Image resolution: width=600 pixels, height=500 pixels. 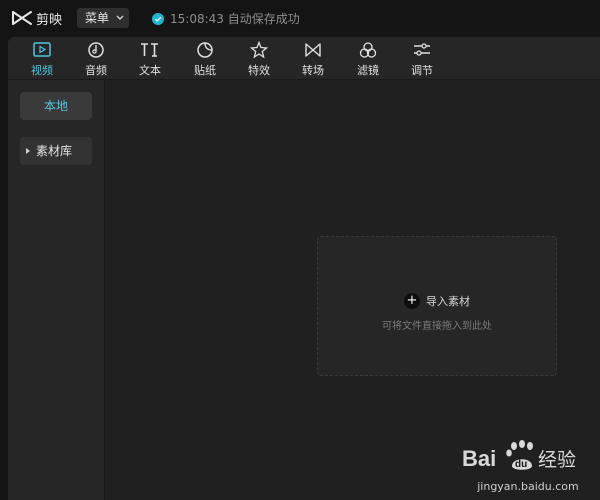 What do you see at coordinates (96, 70) in the screenshot?
I see `tab-audio-label: 音频` at bounding box center [96, 70].